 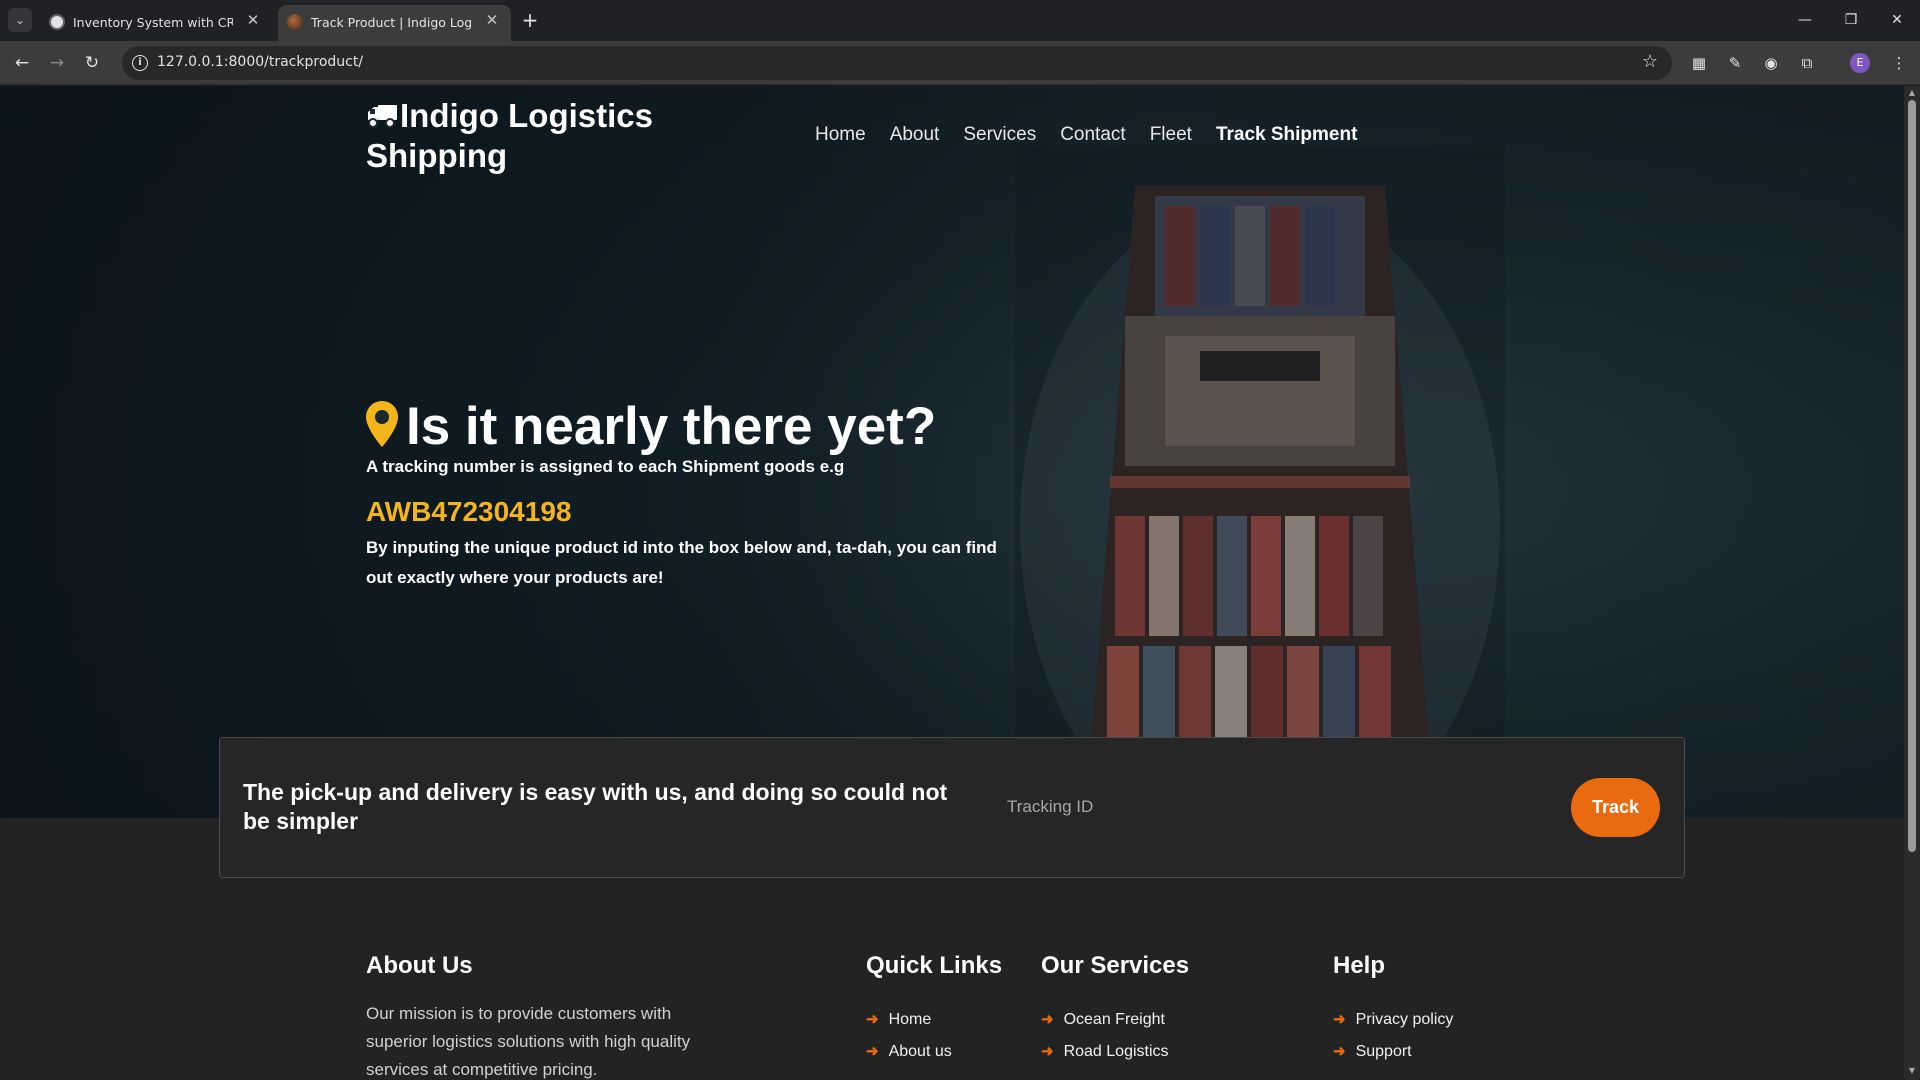 I want to click on minimize-icon: —, so click(x=1805, y=20).